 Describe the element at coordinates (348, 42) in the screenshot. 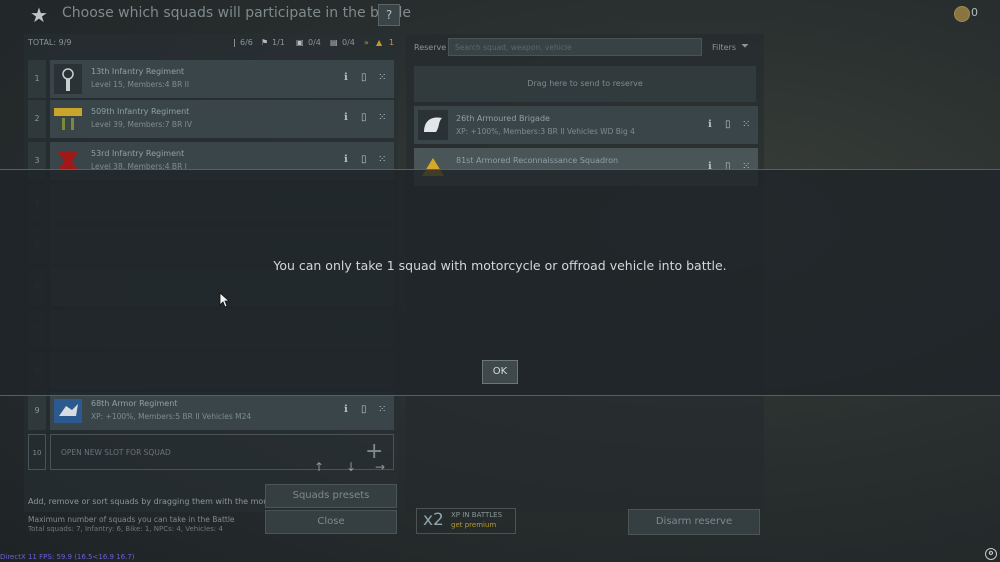

I see `offroad-count: 0/4` at that location.